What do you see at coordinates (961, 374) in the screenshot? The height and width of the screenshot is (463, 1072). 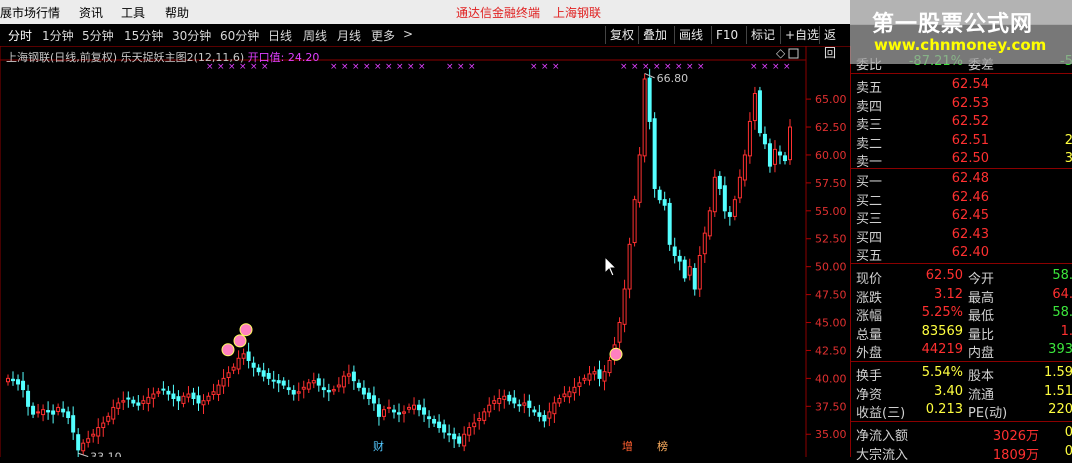 I see `stat-row: 换手 5.54% 股本 1.59` at bounding box center [961, 374].